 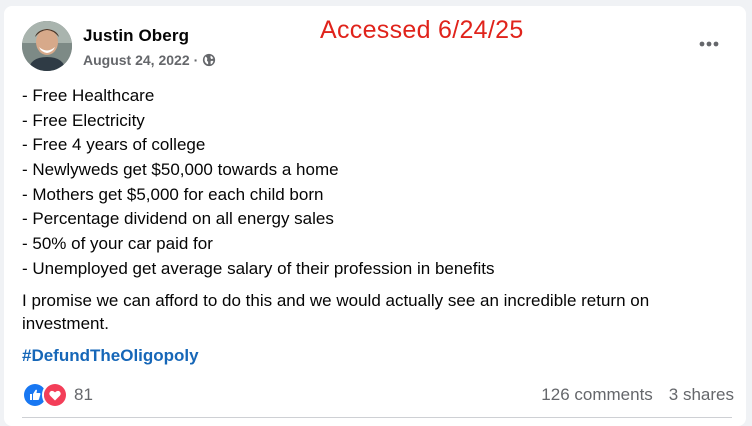 I want to click on engagement-counts: 126 comments 3 shares, so click(x=637, y=395).